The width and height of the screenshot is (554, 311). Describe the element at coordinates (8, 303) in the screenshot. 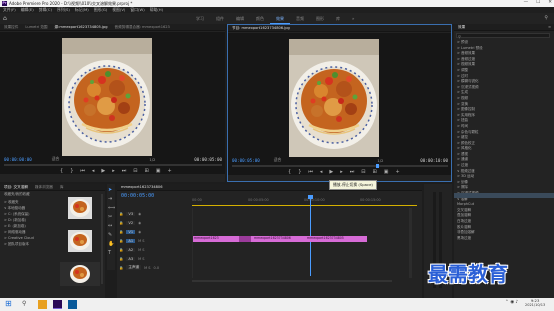

I see `windows-start-icon: ⊞` at that location.